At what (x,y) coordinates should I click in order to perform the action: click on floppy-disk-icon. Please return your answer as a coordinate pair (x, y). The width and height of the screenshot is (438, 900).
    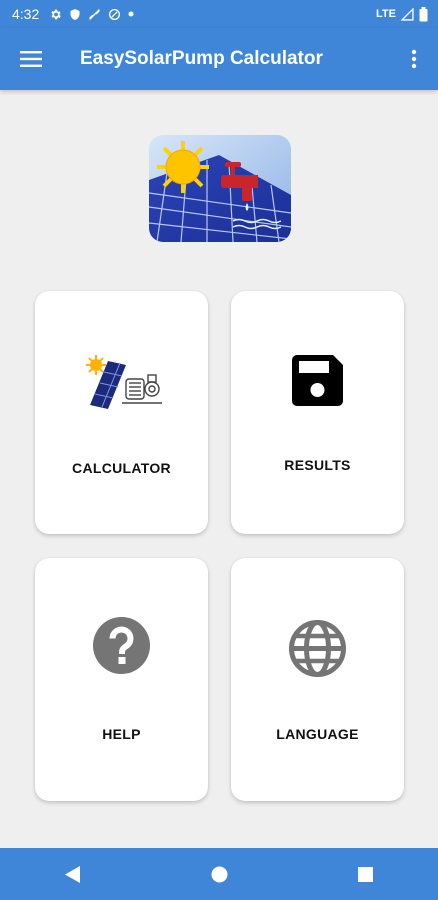
    Looking at the image, I should click on (317, 380).